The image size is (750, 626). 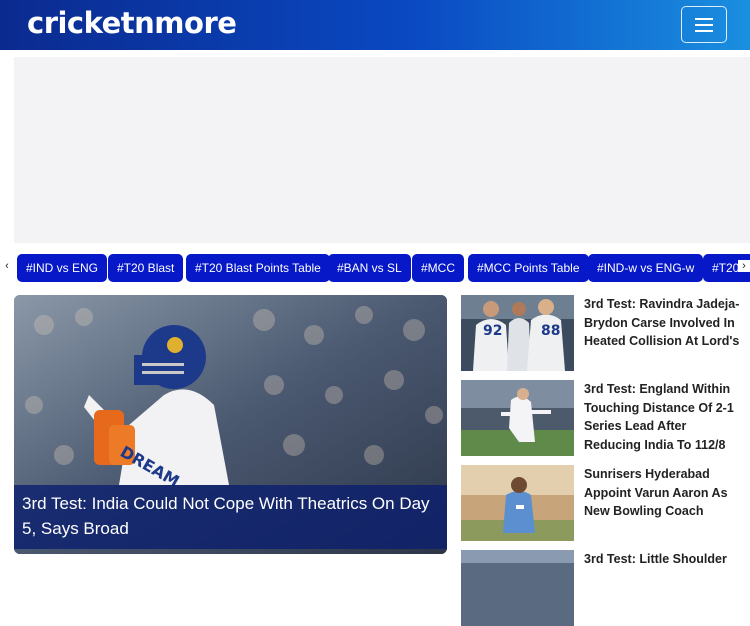 What do you see at coordinates (646, 268) in the screenshot?
I see `tag-ind-w-vs-eng-w: #IND-w vs ENG-w` at bounding box center [646, 268].